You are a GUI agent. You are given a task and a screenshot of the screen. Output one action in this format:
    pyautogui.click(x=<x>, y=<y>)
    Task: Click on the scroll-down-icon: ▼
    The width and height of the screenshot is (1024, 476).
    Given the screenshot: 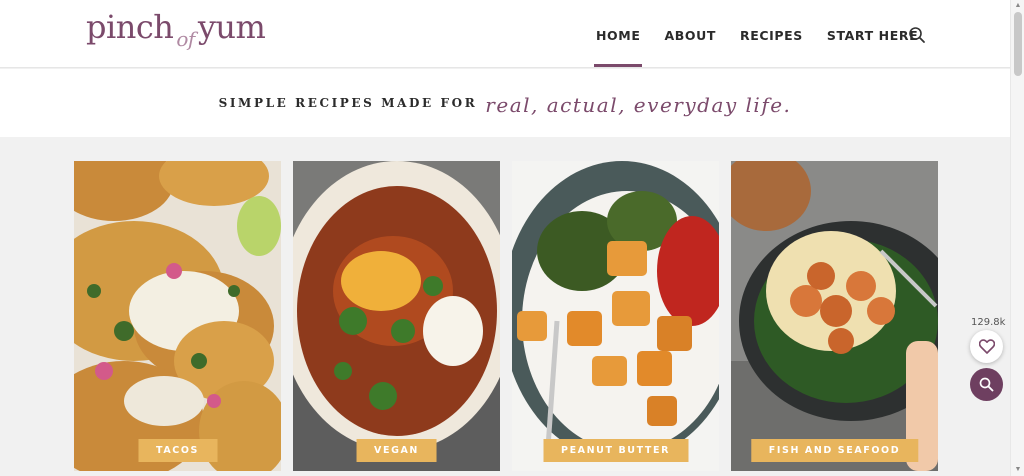 What is the action you would take?
    pyautogui.click(x=1018, y=470)
    